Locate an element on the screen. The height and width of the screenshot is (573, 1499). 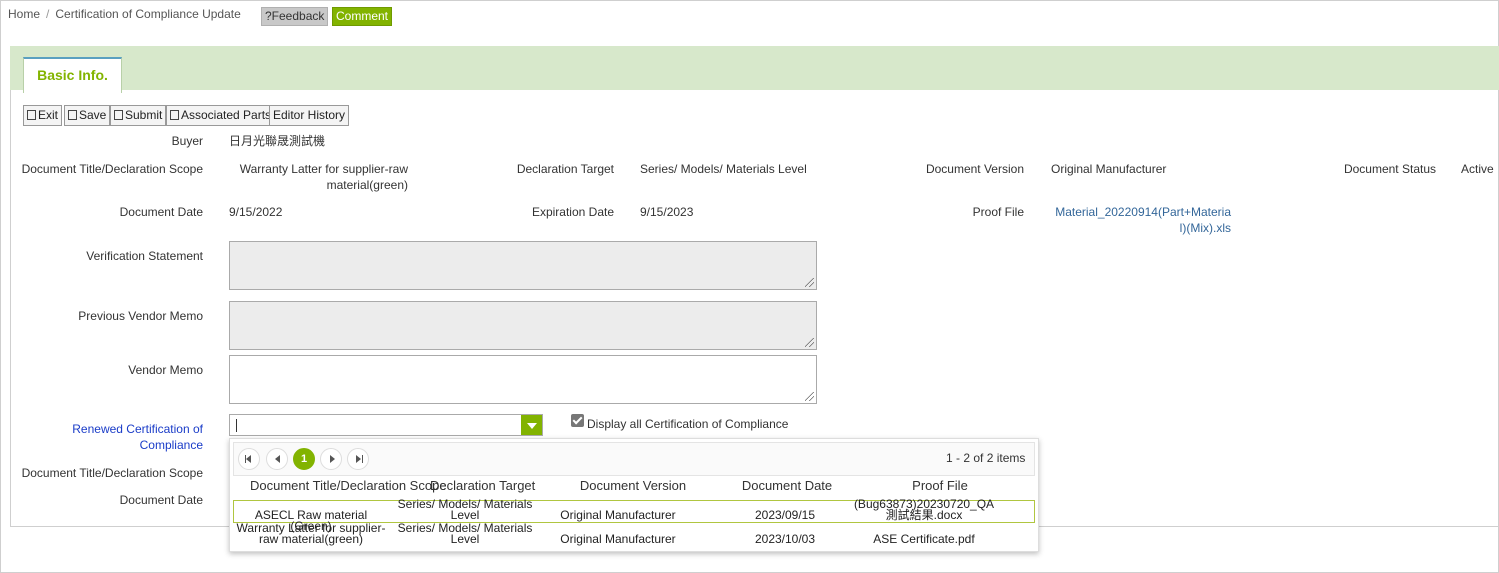
exit-icon is located at coordinates (31, 115).